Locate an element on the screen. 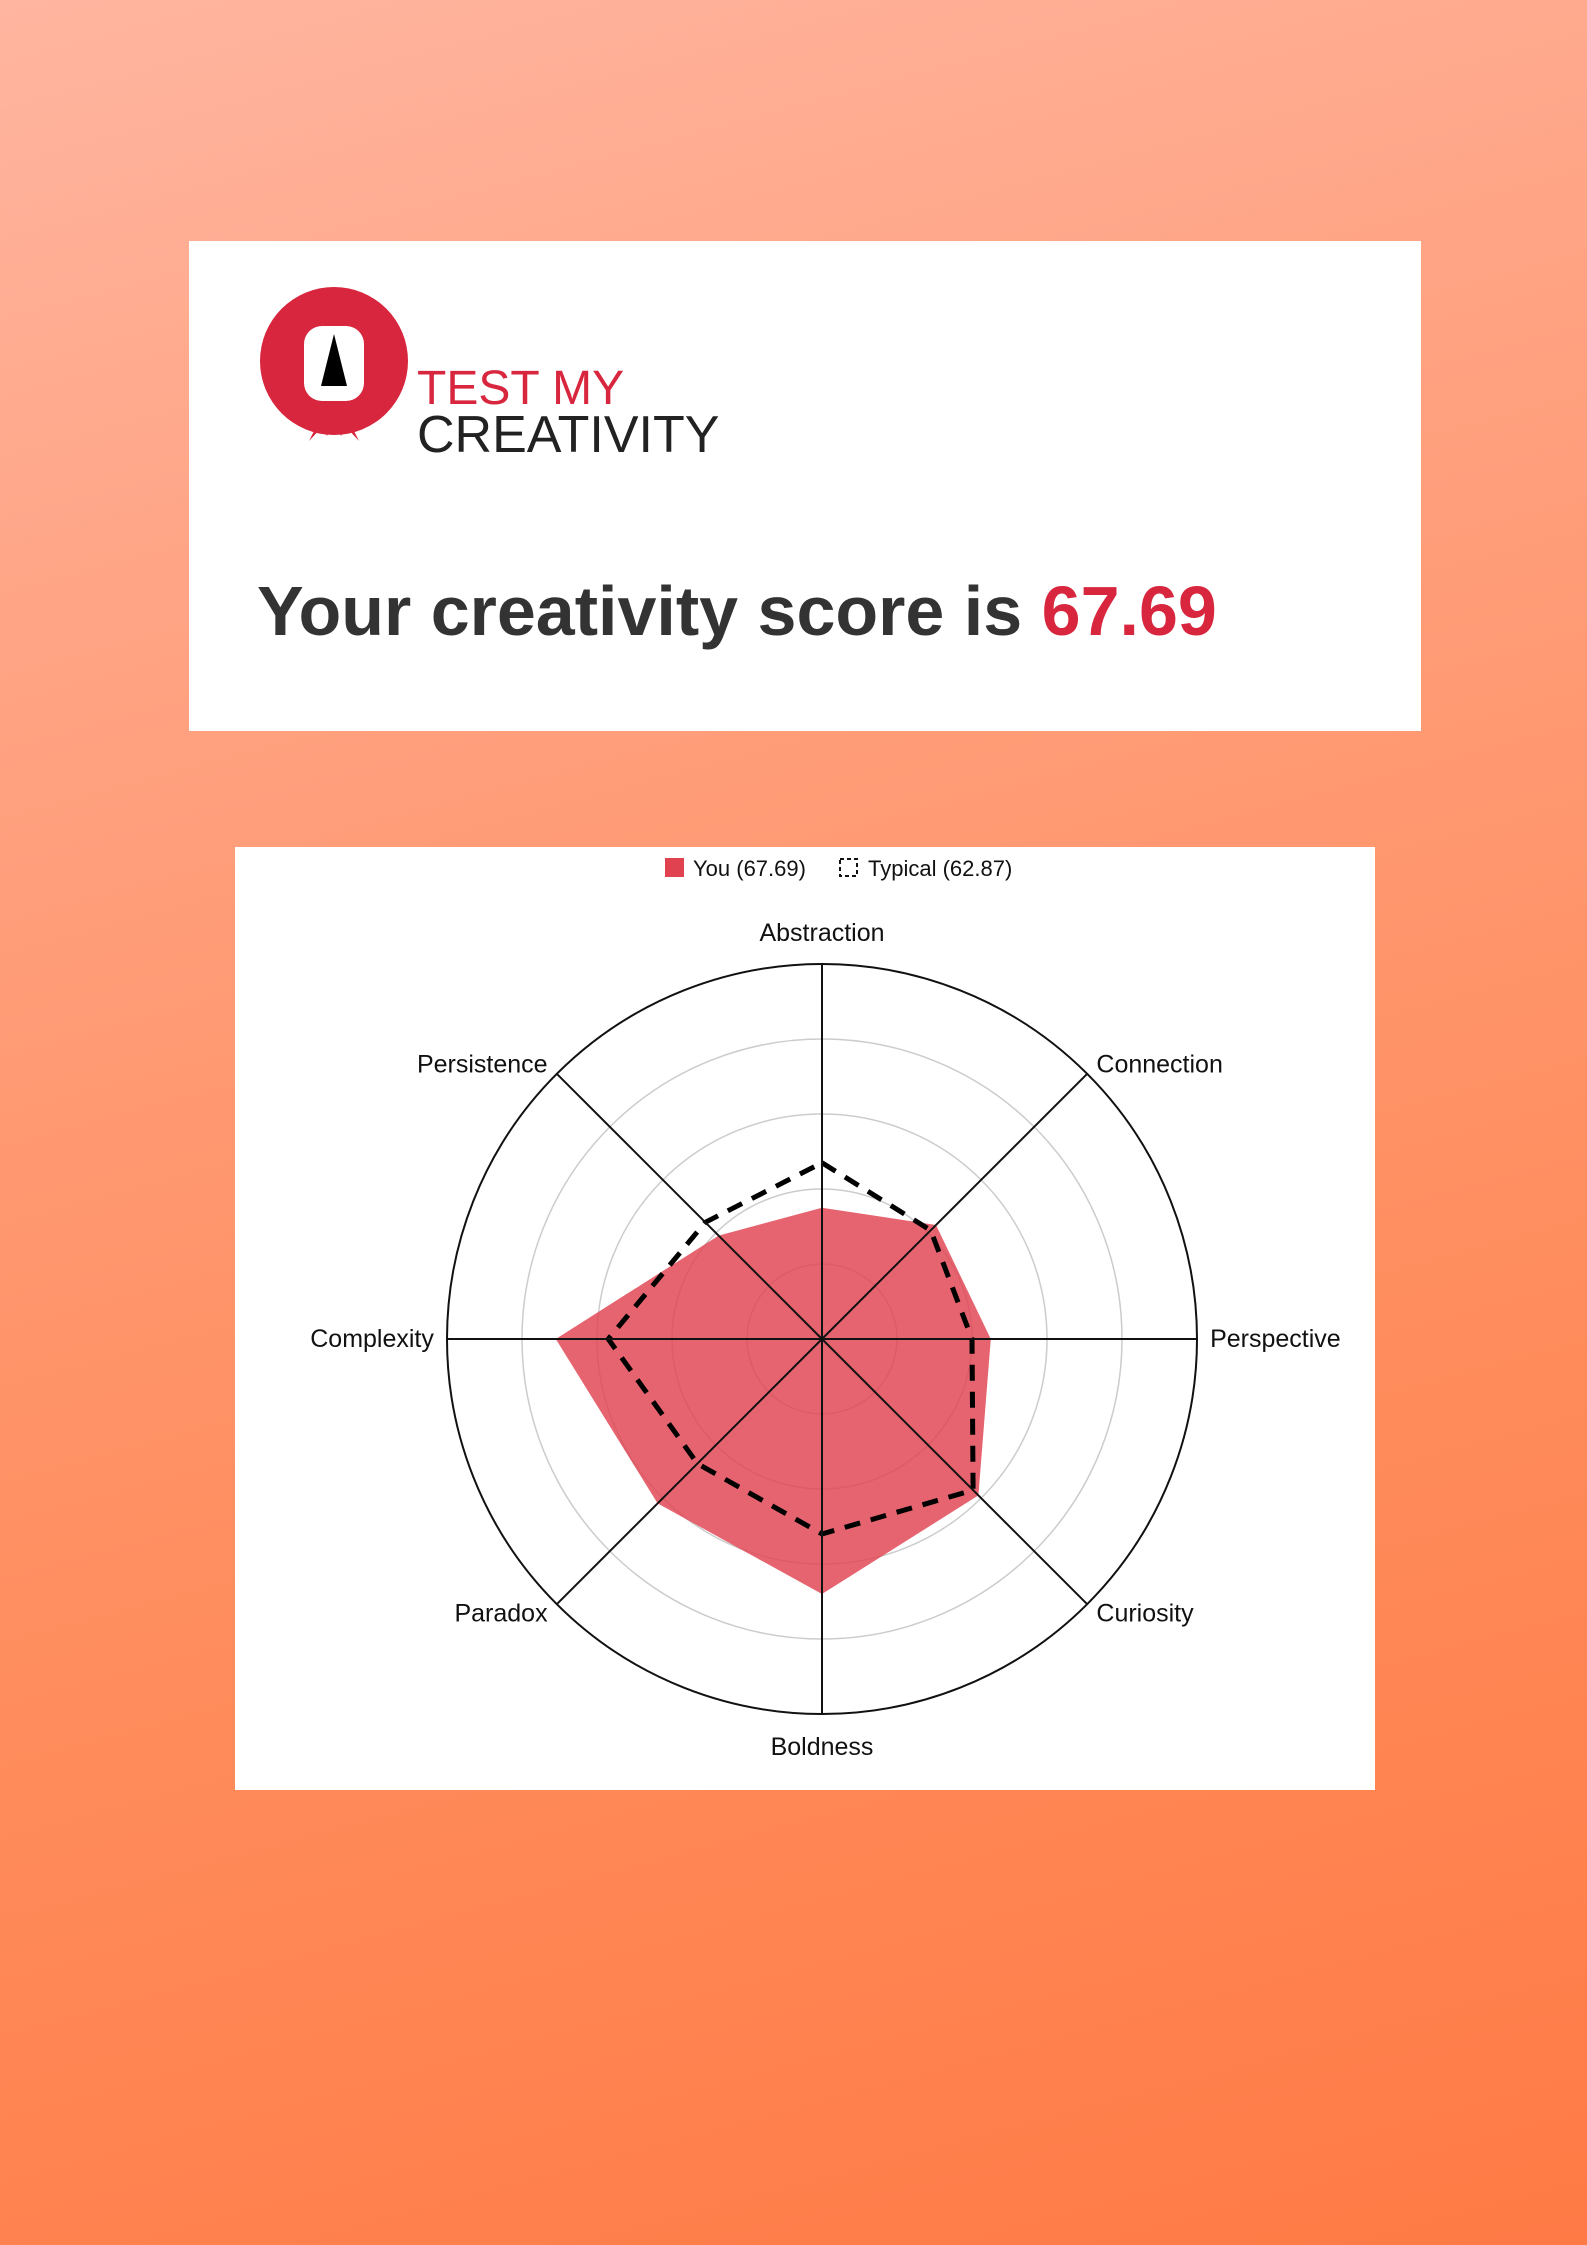 The height and width of the screenshot is (2245, 1587). legend-typical-label: Typical (62.87) is located at coordinates (940, 868).